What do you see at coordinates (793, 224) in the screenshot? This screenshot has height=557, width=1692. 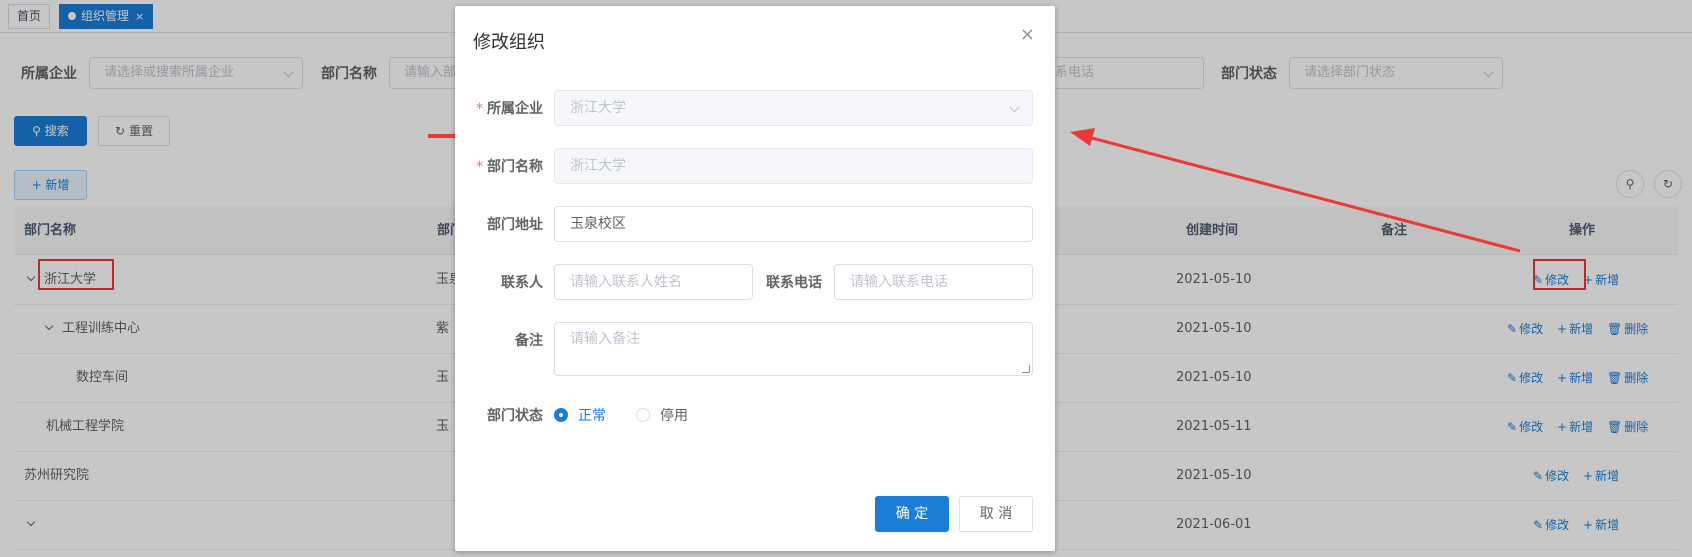 I see `address-input: 玉泉校区` at bounding box center [793, 224].